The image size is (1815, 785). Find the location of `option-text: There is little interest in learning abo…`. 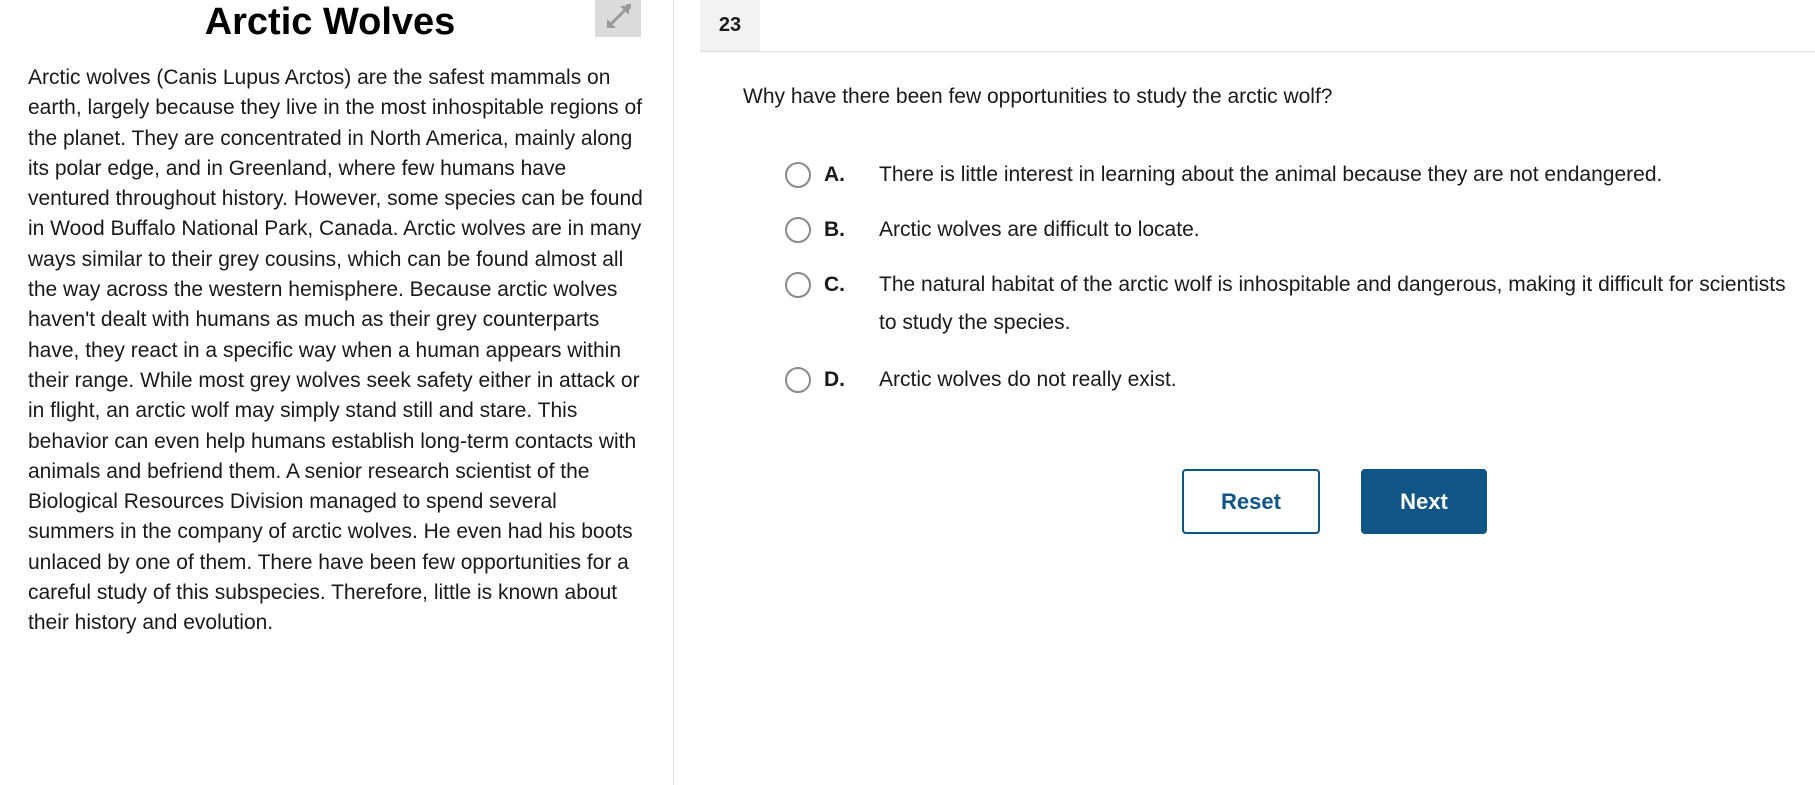

option-text: There is little interest in learning abo… is located at coordinates (1271, 174).